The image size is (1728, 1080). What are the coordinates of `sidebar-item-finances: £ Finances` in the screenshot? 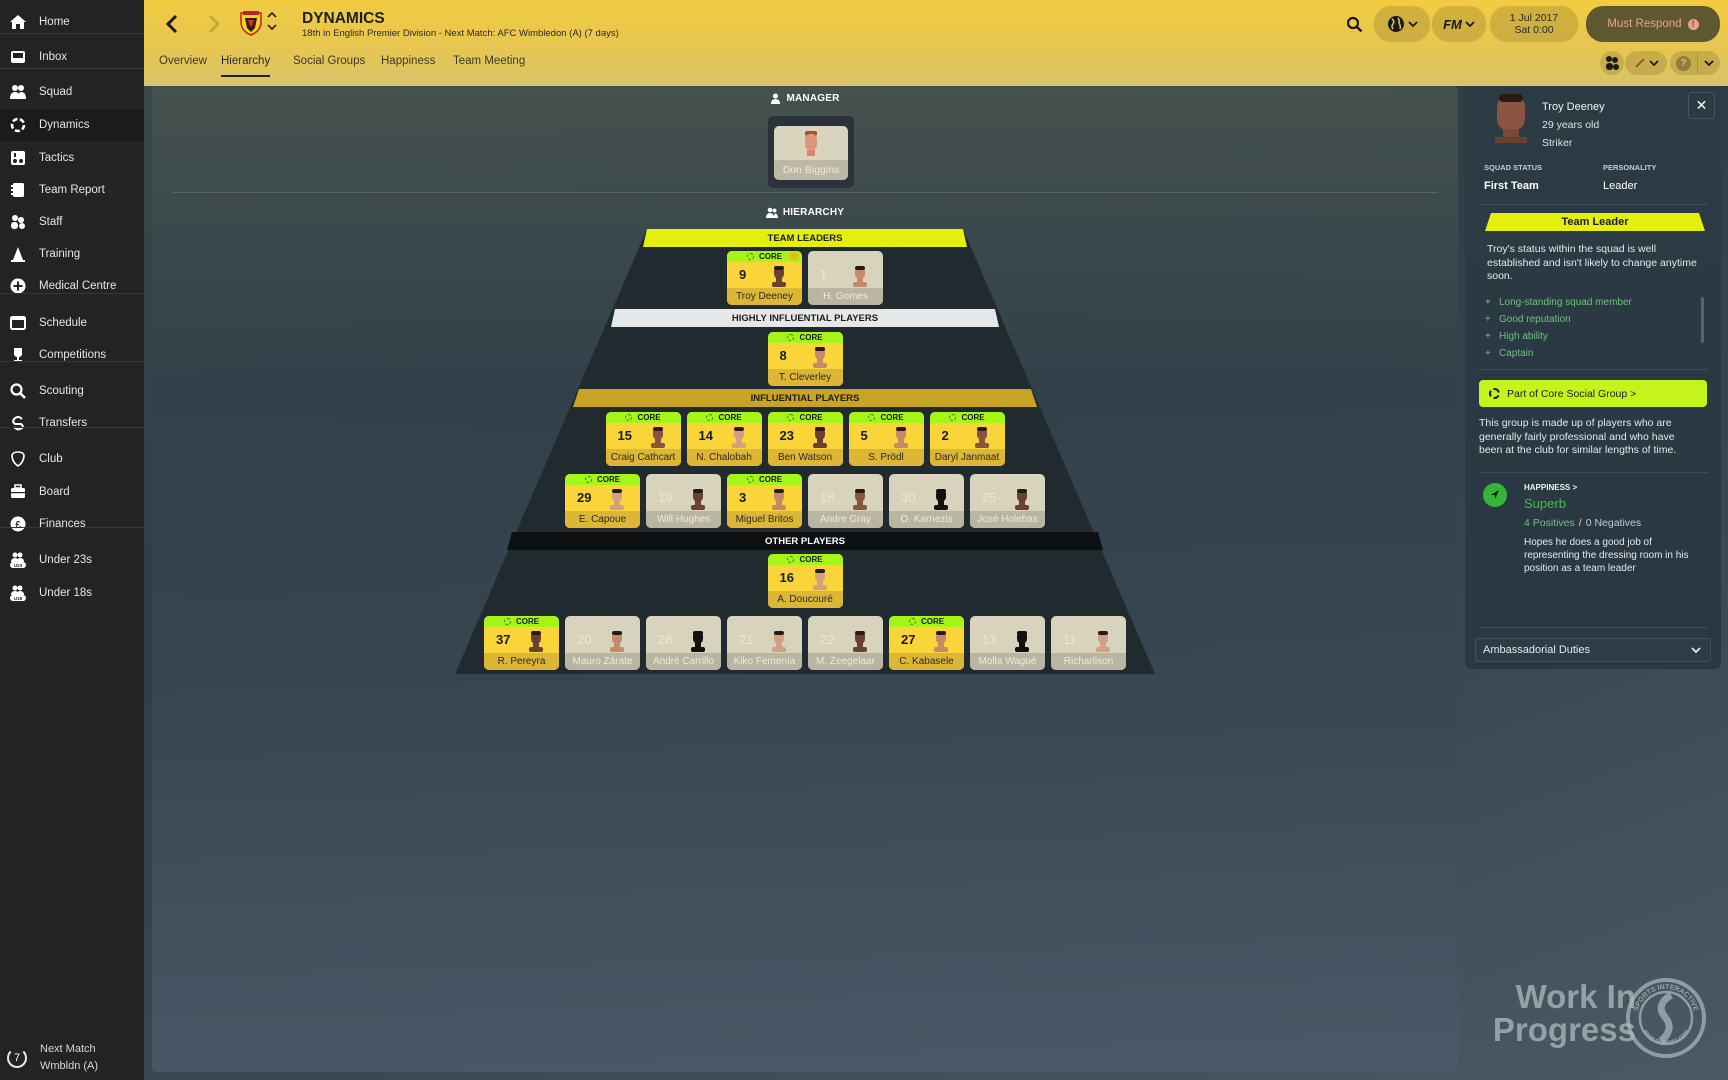 It's located at (72, 524).